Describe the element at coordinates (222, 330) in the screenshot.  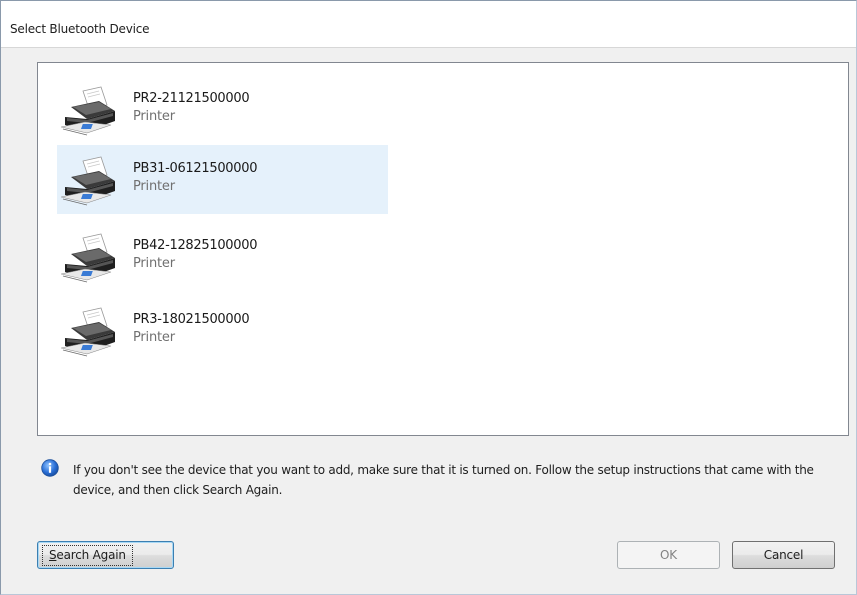
I see `device-item-3: PR3-18021500000 Printer` at that location.